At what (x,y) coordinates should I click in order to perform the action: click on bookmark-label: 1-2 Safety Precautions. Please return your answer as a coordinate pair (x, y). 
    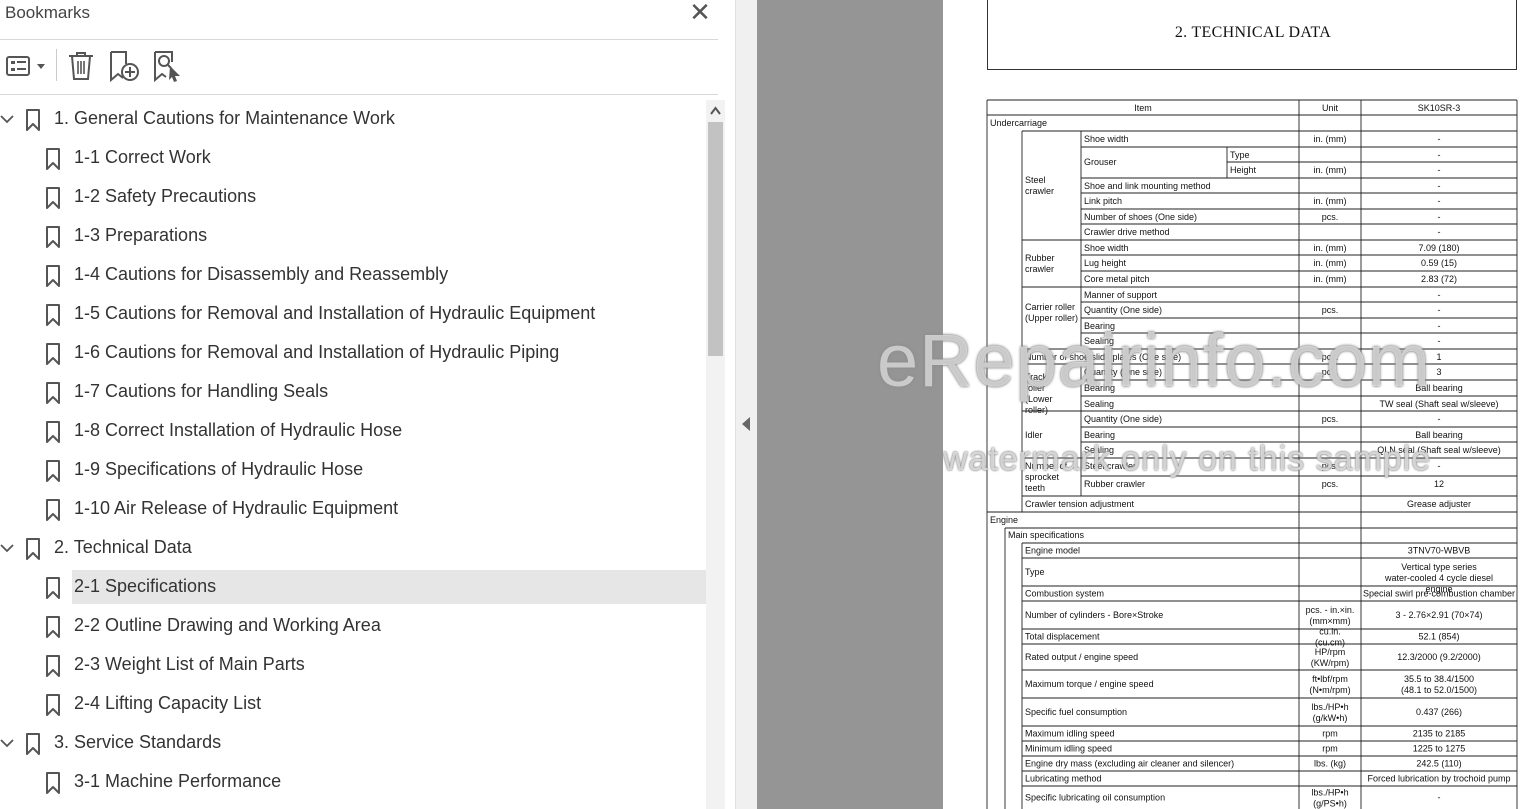
    Looking at the image, I should click on (165, 196).